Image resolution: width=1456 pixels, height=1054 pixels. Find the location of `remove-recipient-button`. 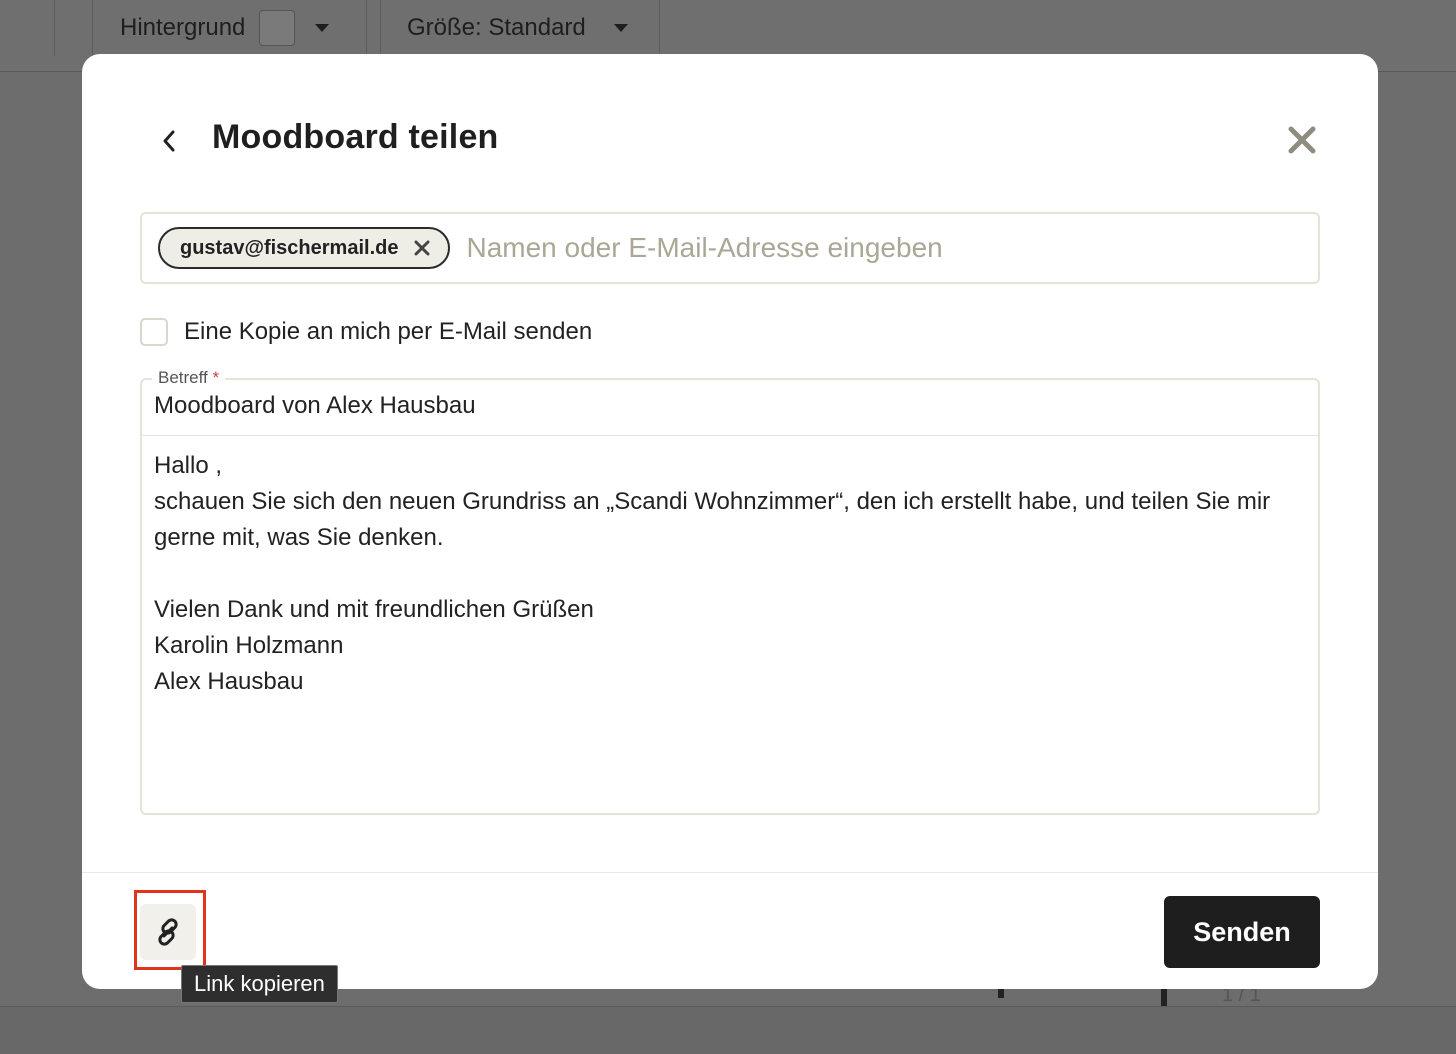

remove-recipient-button is located at coordinates (422, 248).